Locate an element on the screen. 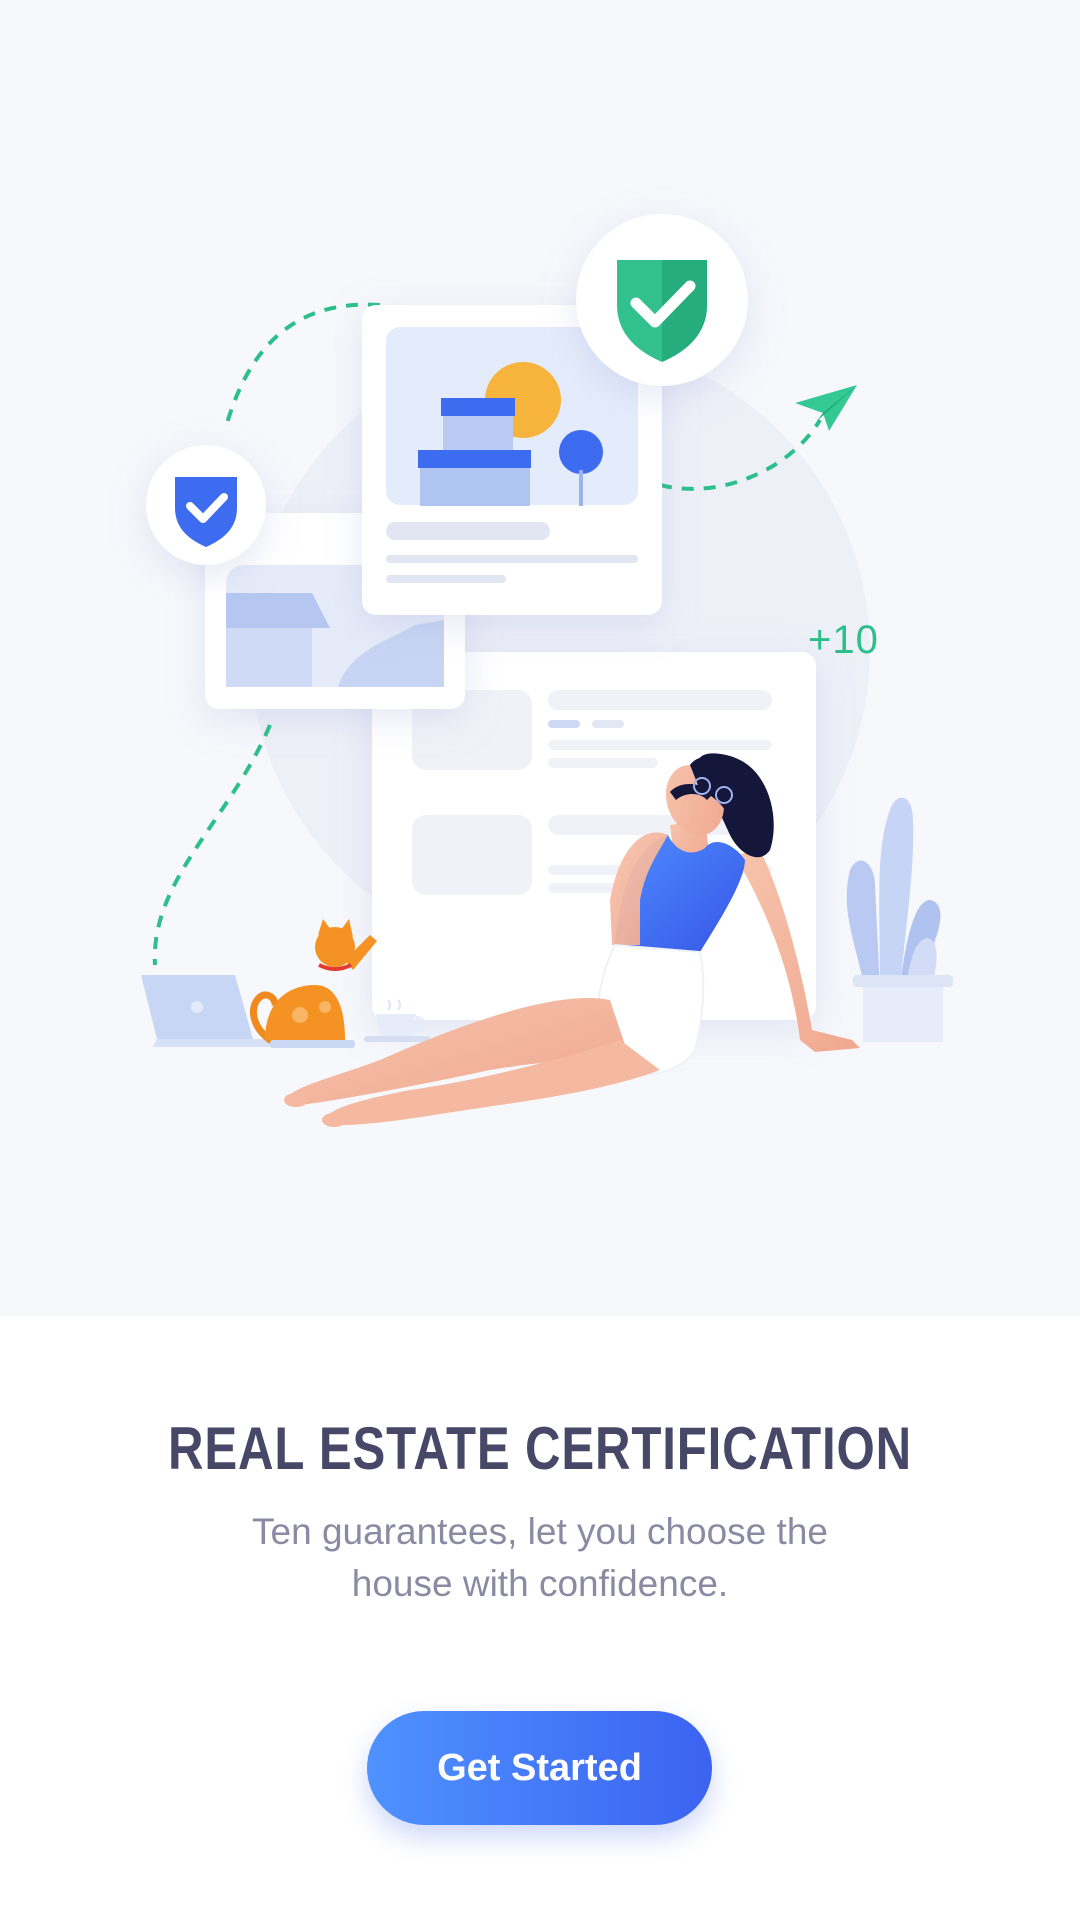  dashed-path-left is located at coordinates (212, 845).